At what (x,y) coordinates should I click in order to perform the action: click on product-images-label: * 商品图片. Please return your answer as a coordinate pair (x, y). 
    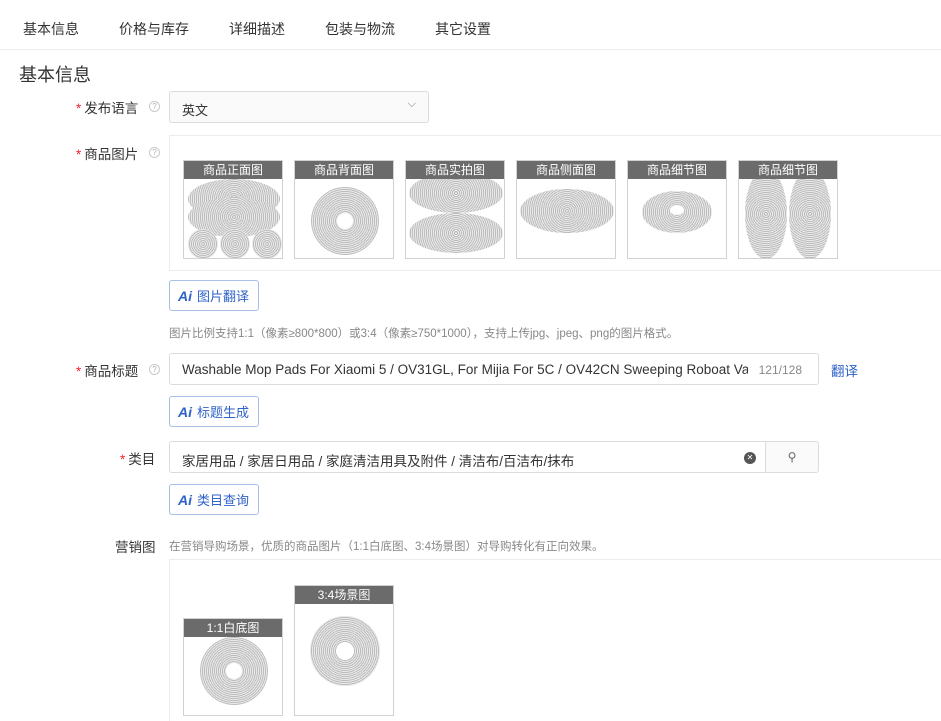
    Looking at the image, I should click on (107, 154).